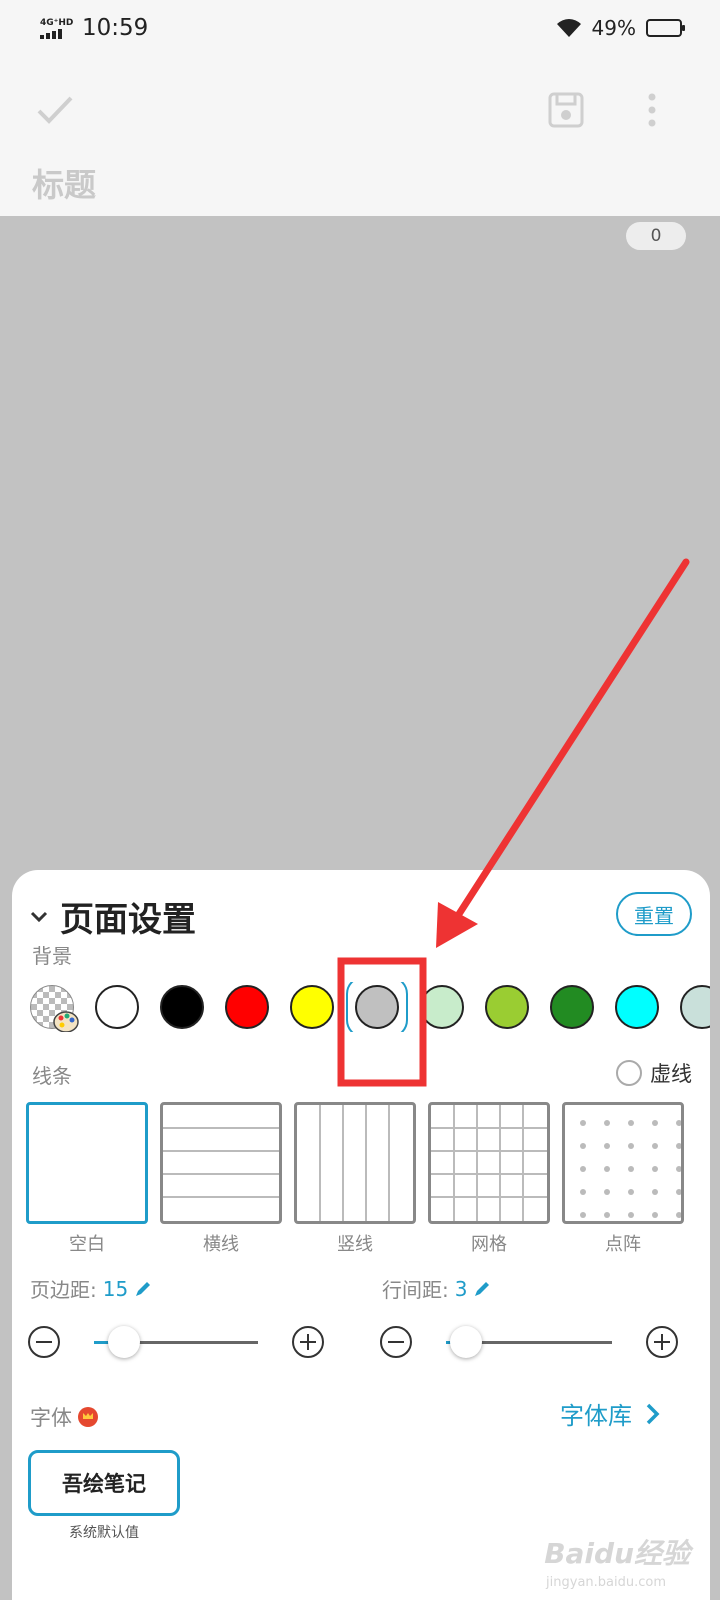 This screenshot has width=720, height=1600. I want to click on checkmark-icon, so click(55, 110).